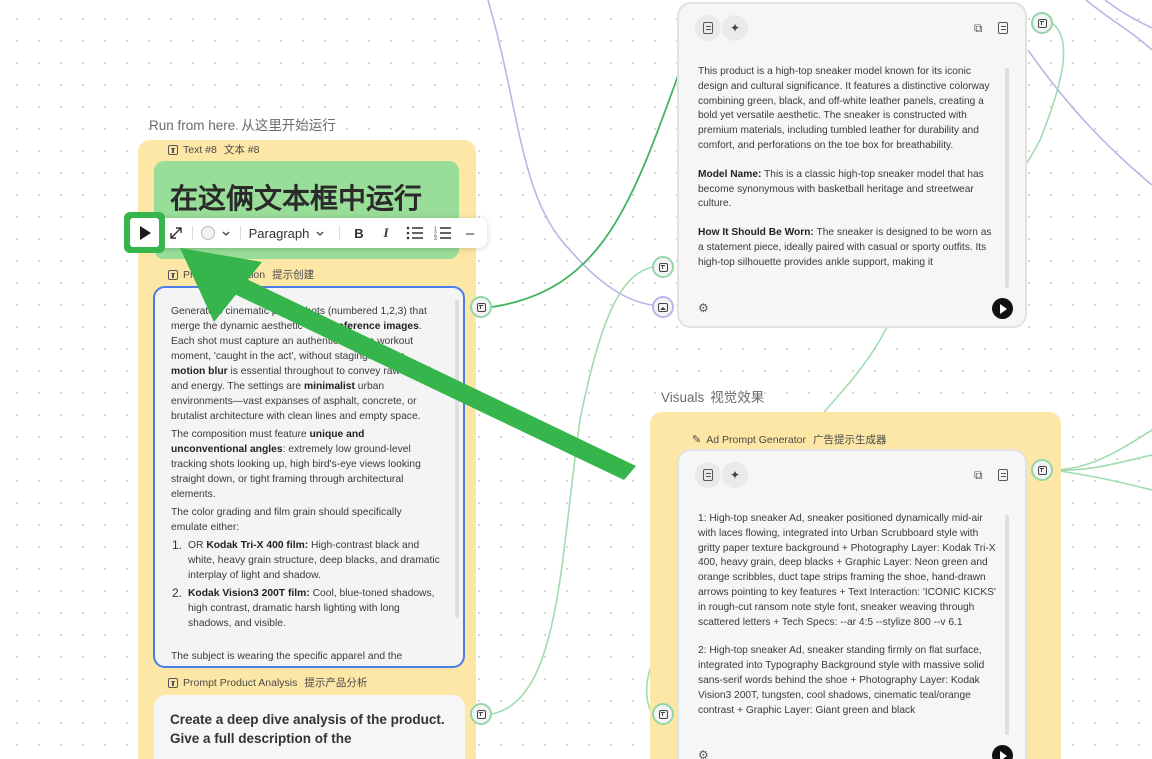  What do you see at coordinates (359, 233) in the screenshot?
I see `bold-button: B` at bounding box center [359, 233].